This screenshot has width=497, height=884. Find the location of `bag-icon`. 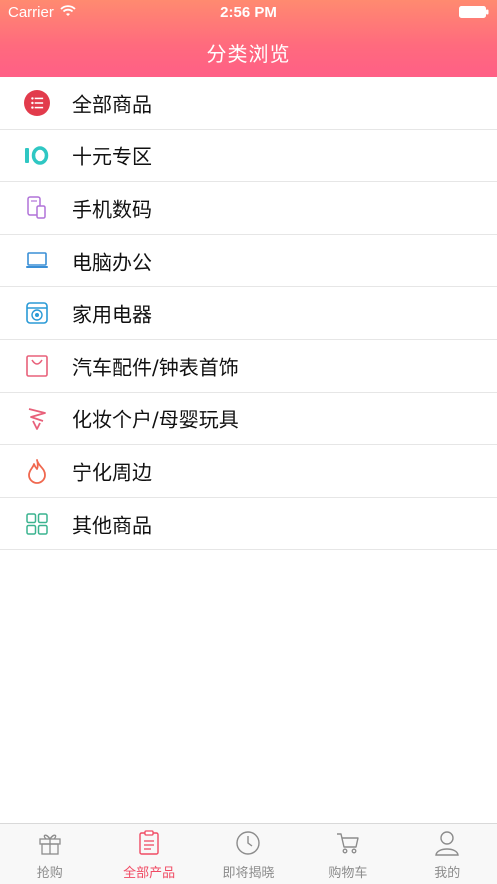

bag-icon is located at coordinates (37, 366).